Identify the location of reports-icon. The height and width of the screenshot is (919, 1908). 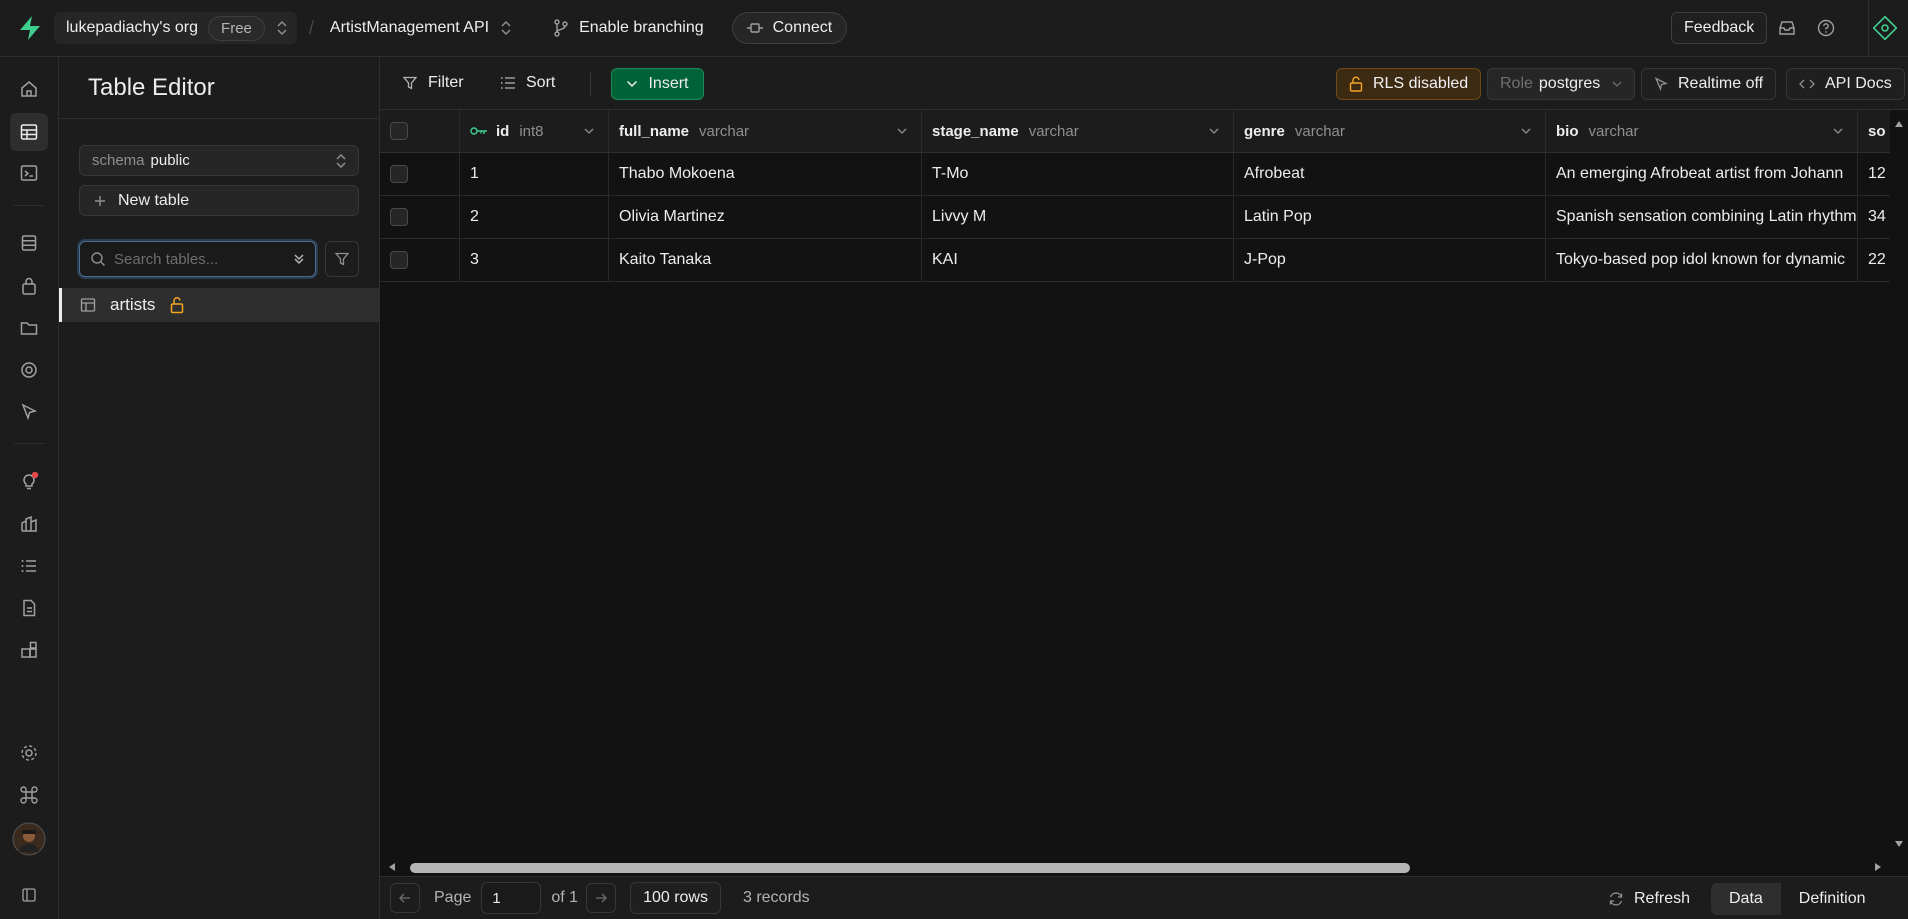
(29, 524).